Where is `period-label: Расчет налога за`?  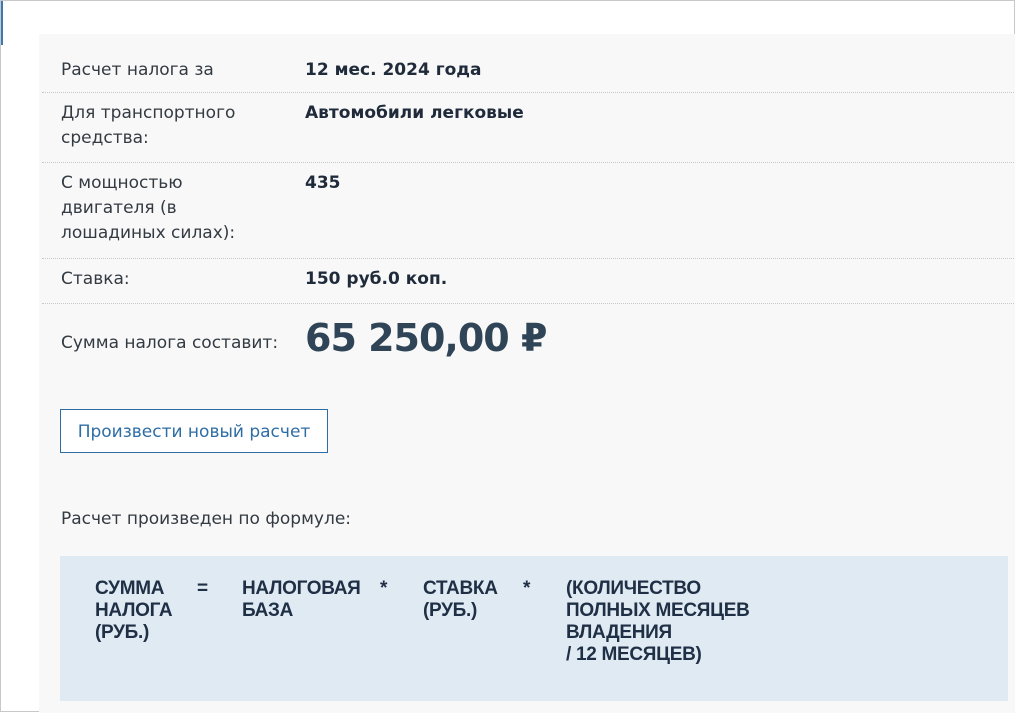
period-label: Расчет налога за is located at coordinates (137, 70).